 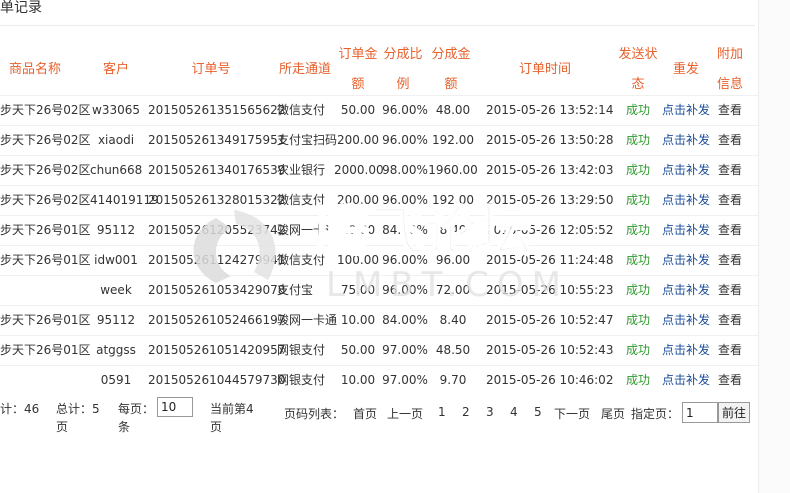 What do you see at coordinates (405, 380) in the screenshot?
I see `share-ratio: 97.00%` at bounding box center [405, 380].